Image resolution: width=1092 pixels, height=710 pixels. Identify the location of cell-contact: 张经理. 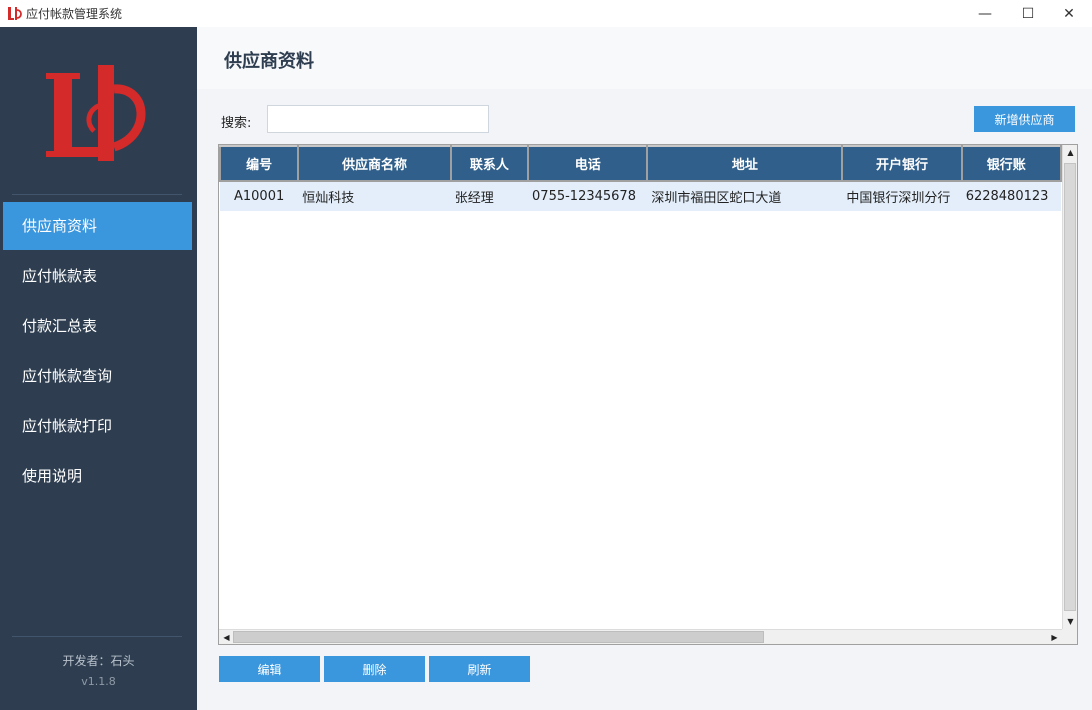
(489, 196).